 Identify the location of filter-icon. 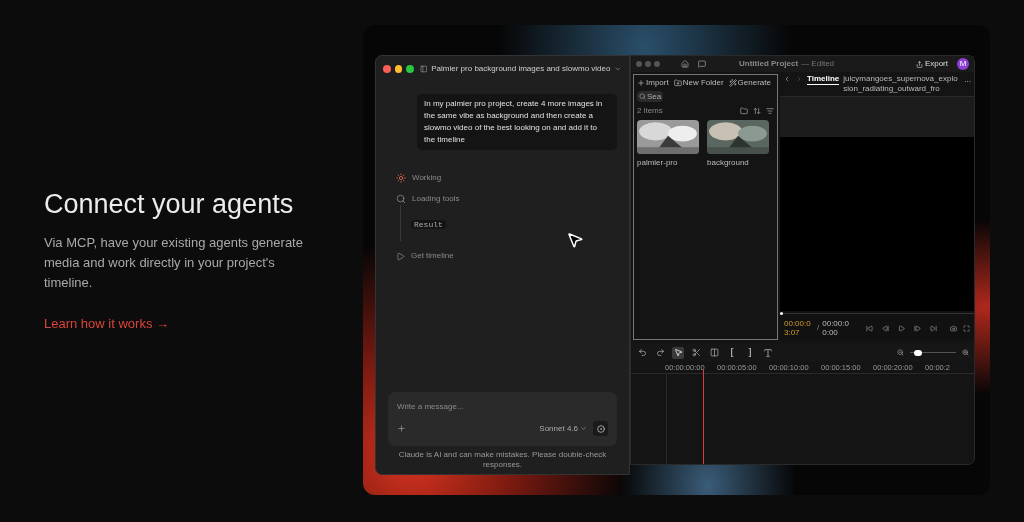
(770, 110).